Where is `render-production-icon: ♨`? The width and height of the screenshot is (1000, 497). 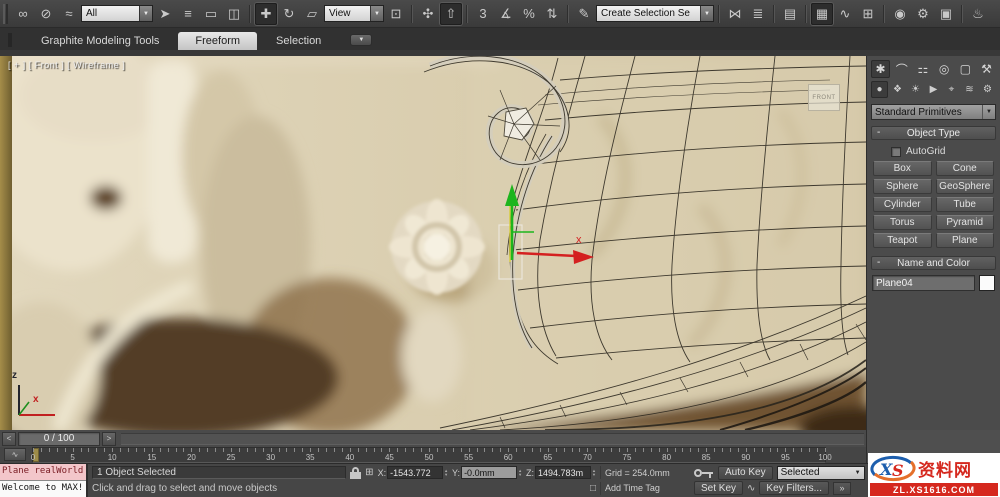
render-production-icon: ♨ is located at coordinates (978, 14).